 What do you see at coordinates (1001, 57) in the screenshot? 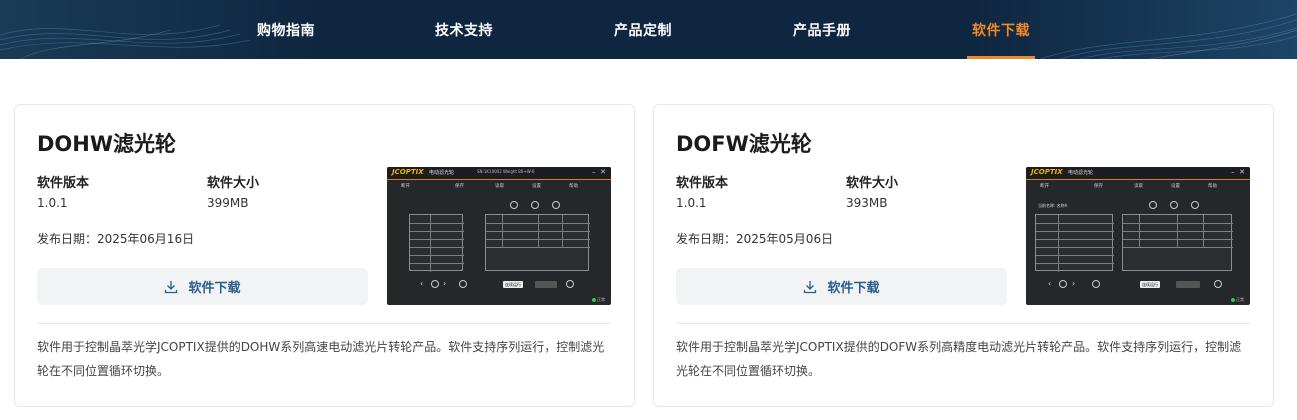
I see `nav-active-indicator` at bounding box center [1001, 57].